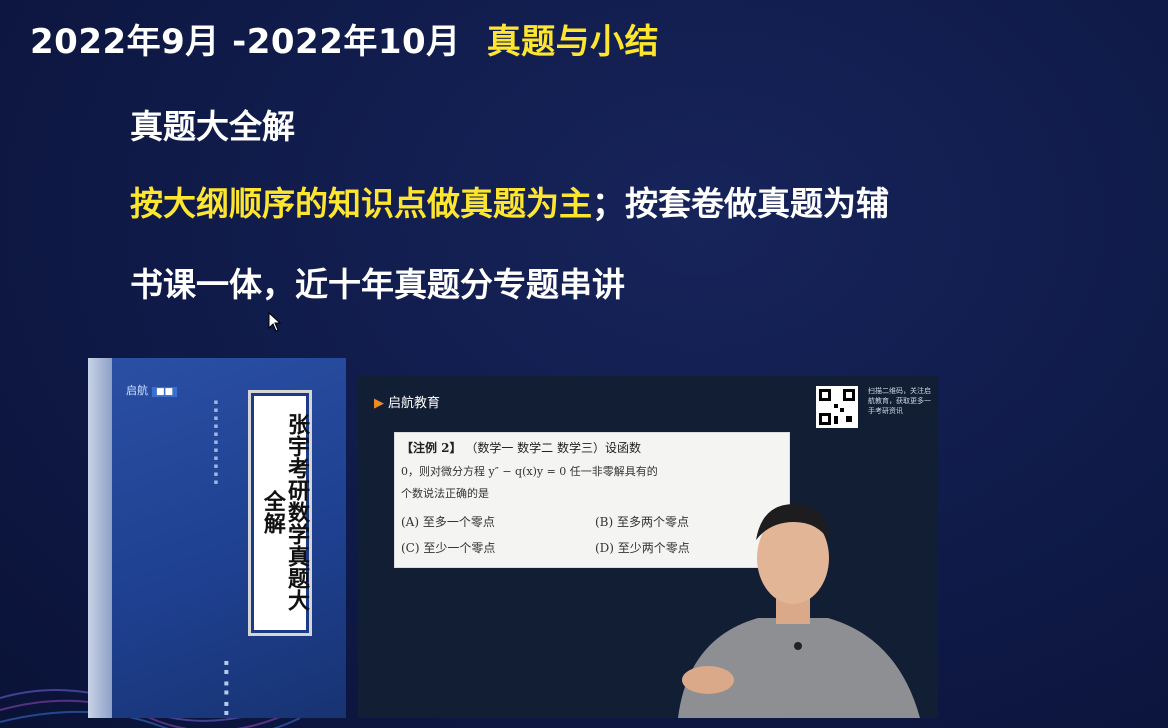  What do you see at coordinates (573, 42) in the screenshot?
I see `section-title: 真题与小结` at bounding box center [573, 42].